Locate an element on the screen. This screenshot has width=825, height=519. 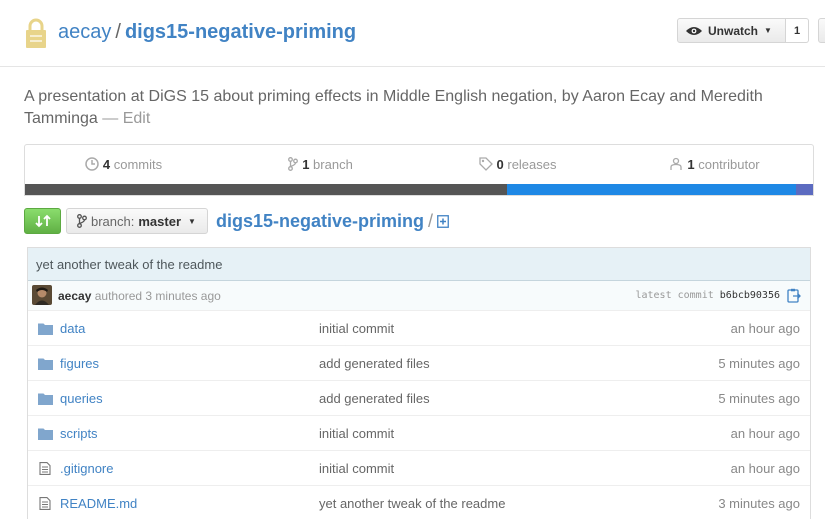
eye-icon is located at coordinates (694, 30).